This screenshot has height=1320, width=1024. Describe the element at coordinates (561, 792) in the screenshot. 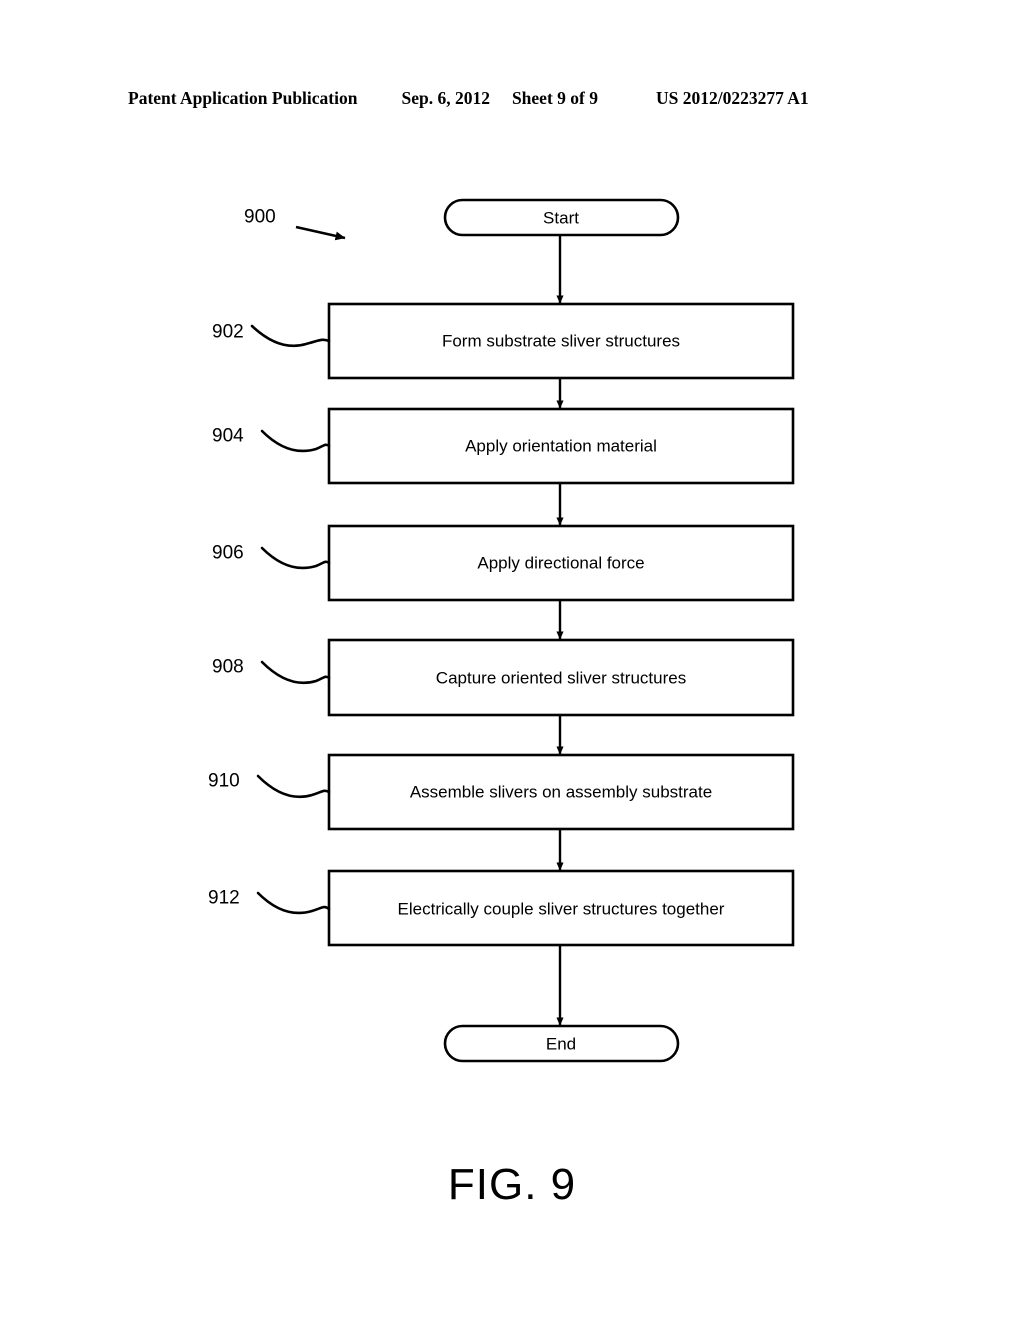

I see `process-label-910: Assemble slivers on assembly substrate` at that location.